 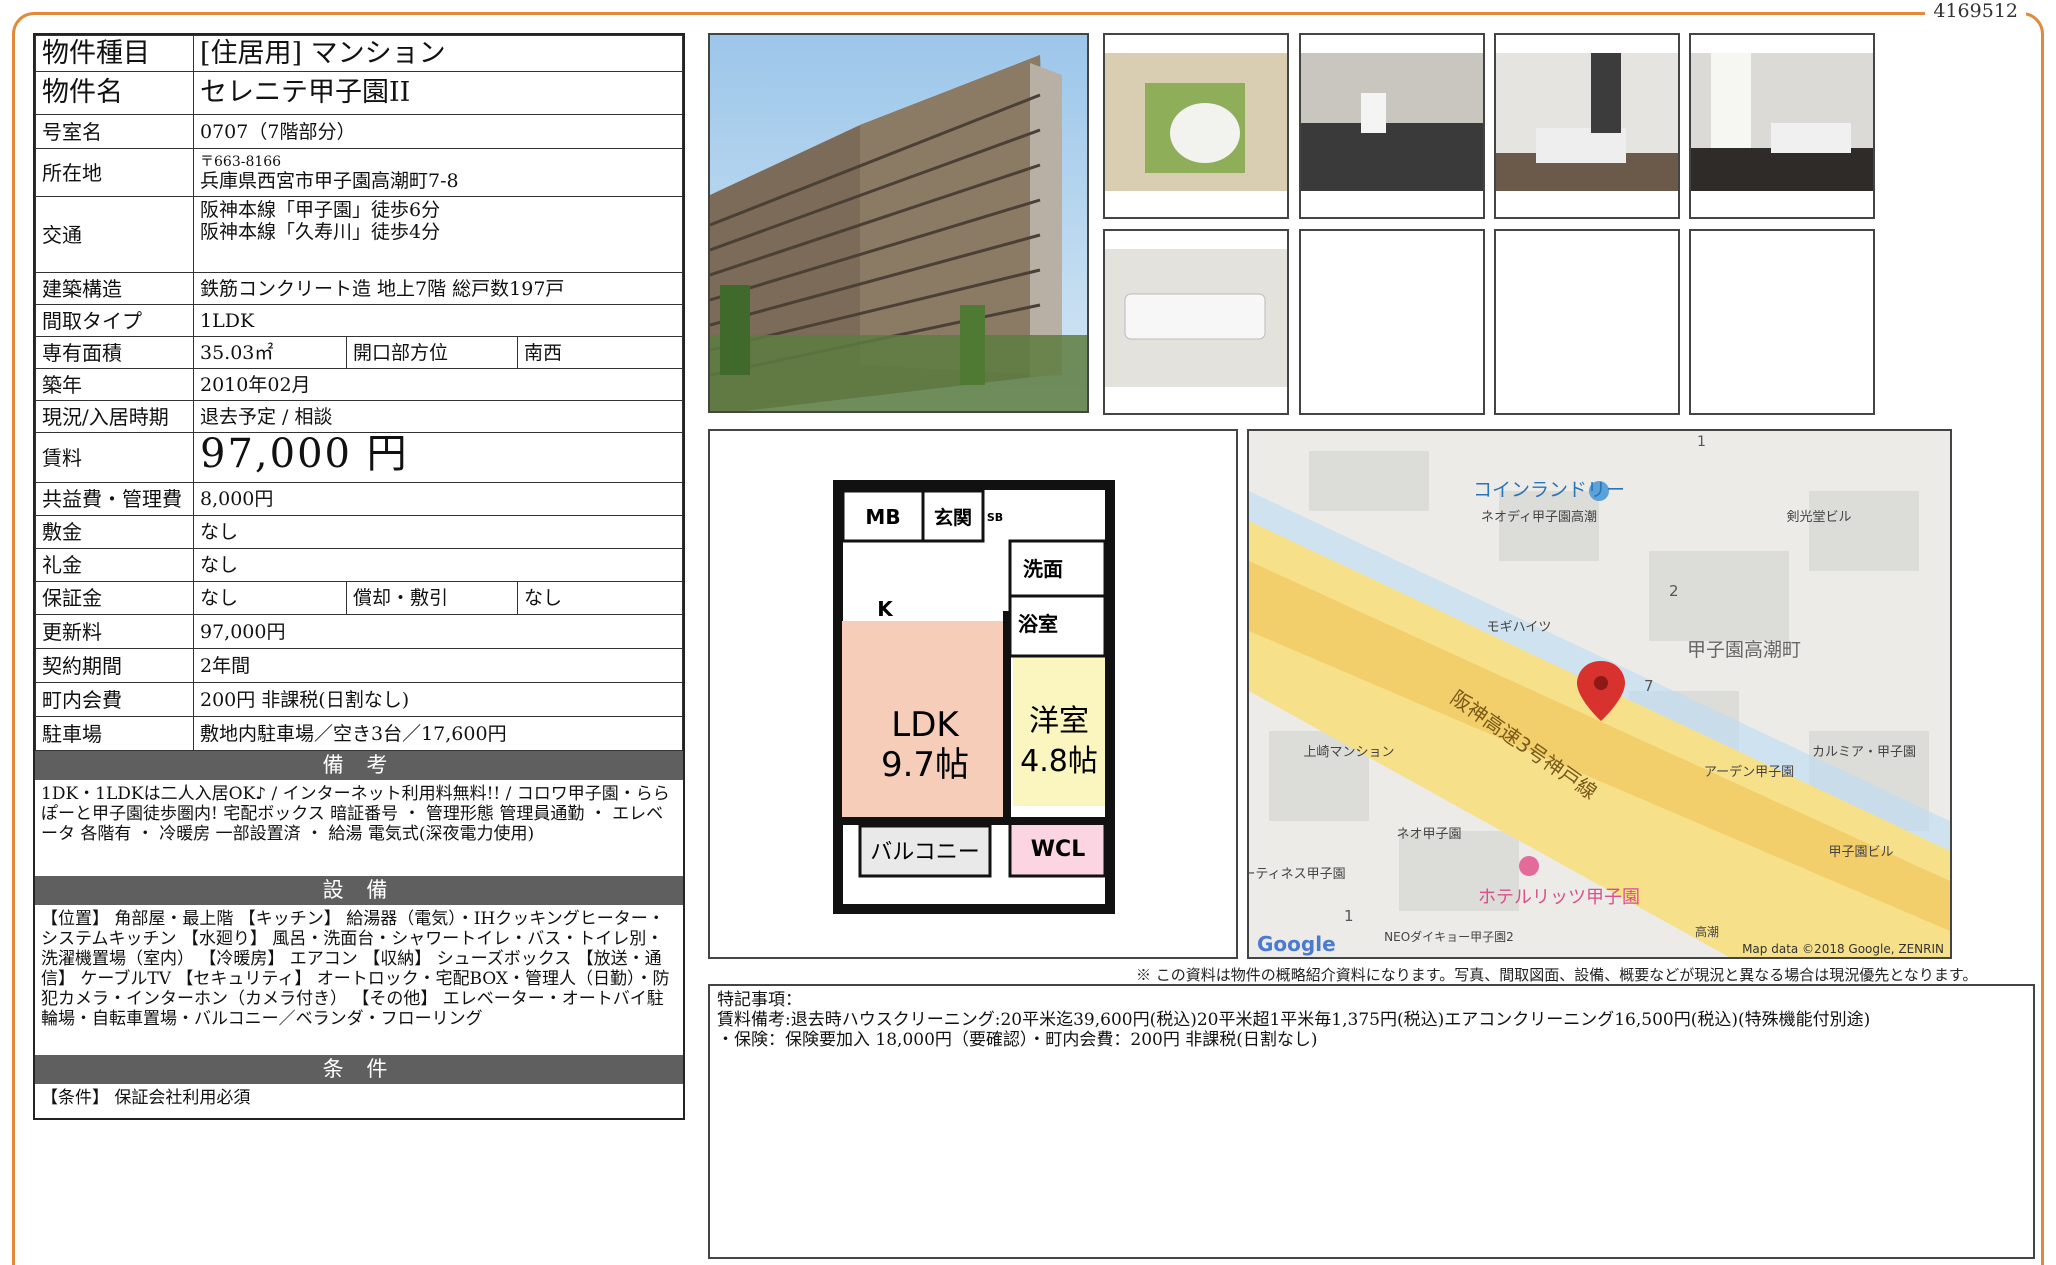 What do you see at coordinates (304, 454) in the screenshot?
I see `rent-value: 97,000 円` at bounding box center [304, 454].